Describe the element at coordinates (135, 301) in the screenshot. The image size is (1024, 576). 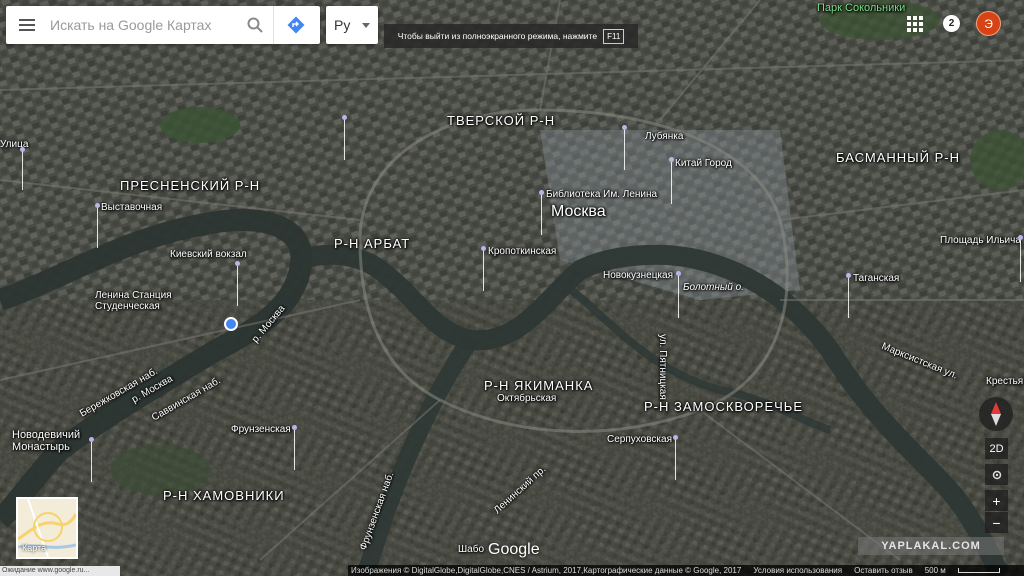
I see `place-label: Ленина Станция Студенческая` at that location.